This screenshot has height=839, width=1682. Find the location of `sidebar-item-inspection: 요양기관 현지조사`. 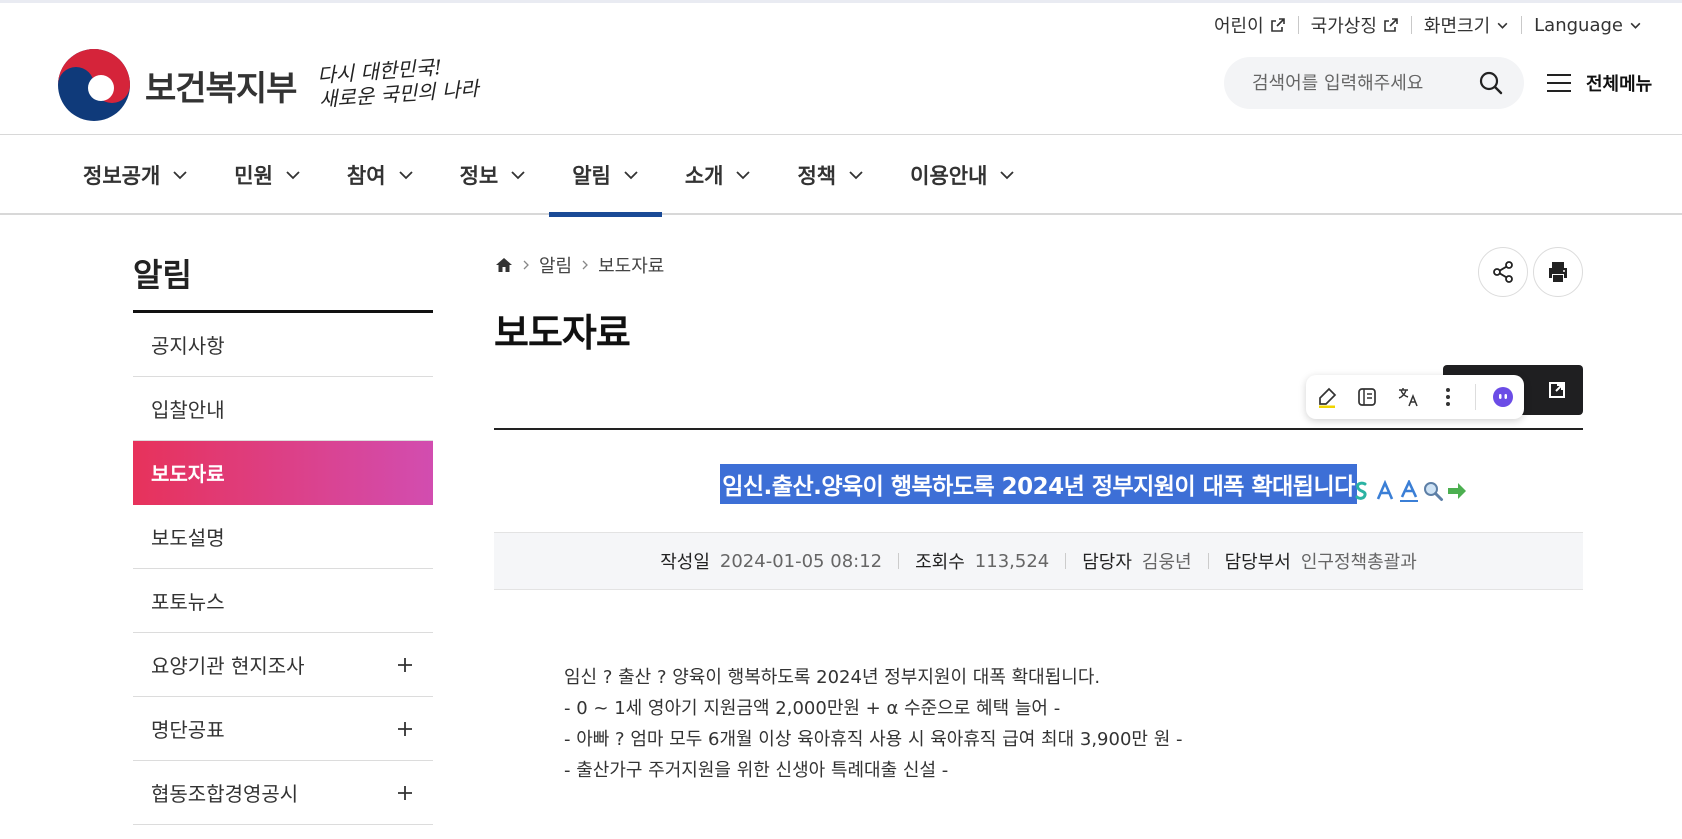

sidebar-item-inspection: 요양기관 현지조사 is located at coordinates (283, 665).